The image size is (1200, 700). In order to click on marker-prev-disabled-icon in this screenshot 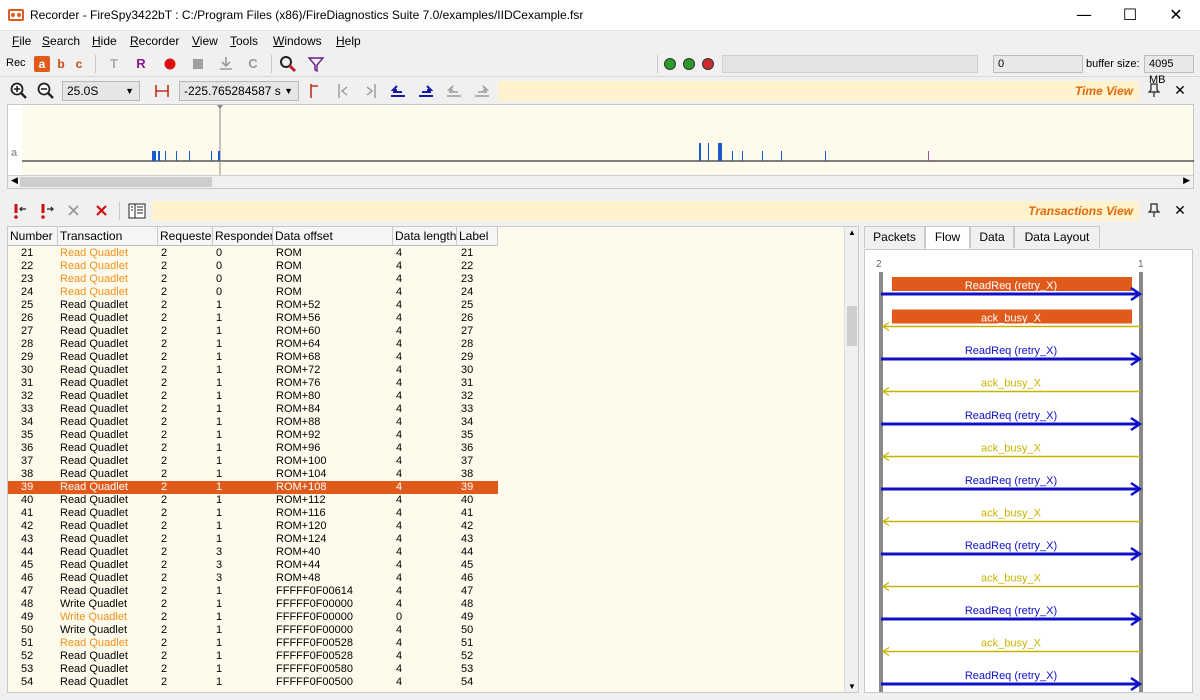, I will do `click(454, 91)`.